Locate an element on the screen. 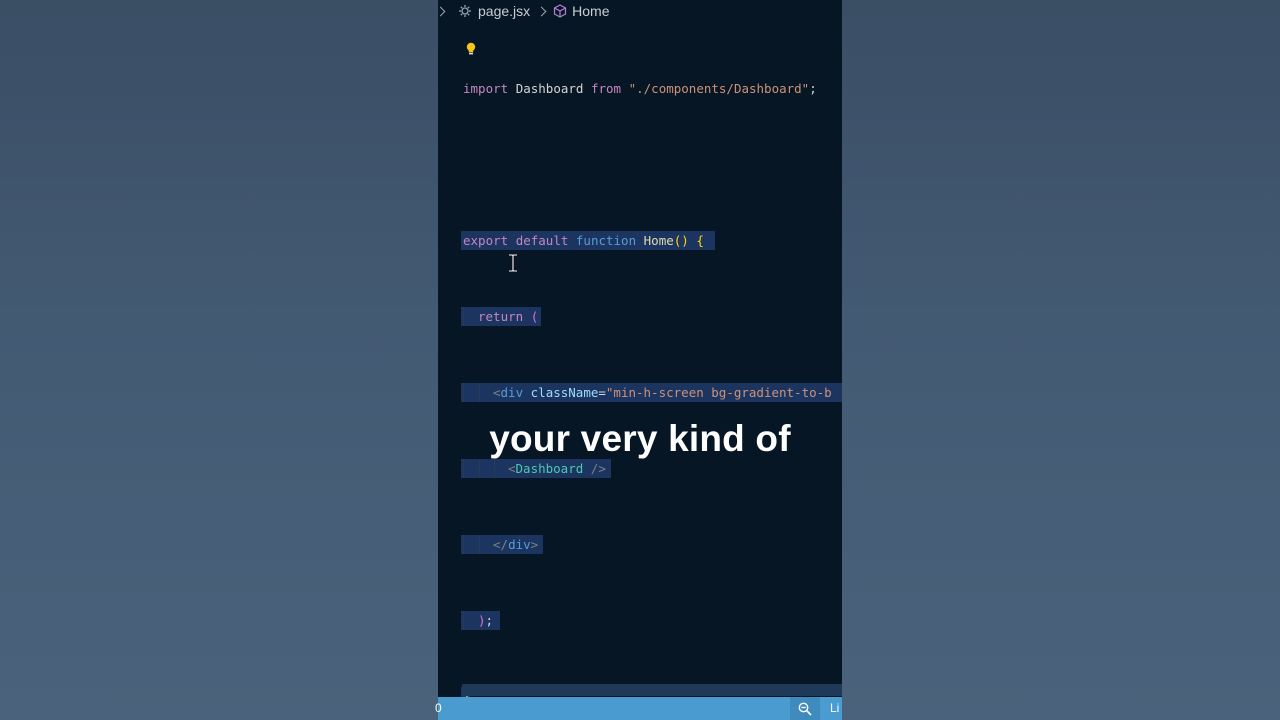 The image size is (1280, 720). equals-sign: = is located at coordinates (602, 392).